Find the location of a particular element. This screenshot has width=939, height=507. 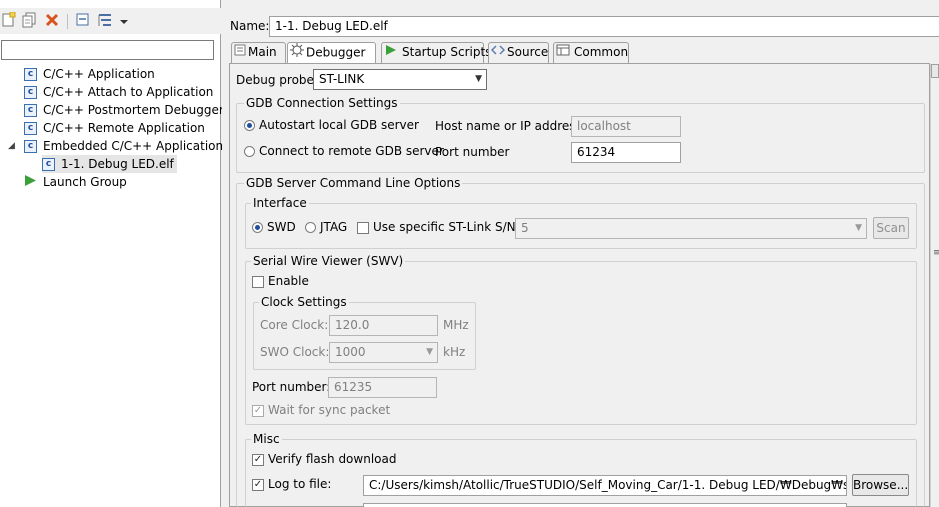

tree-item-c-remote: c C/C++ Remote Application is located at coordinates (114, 128).